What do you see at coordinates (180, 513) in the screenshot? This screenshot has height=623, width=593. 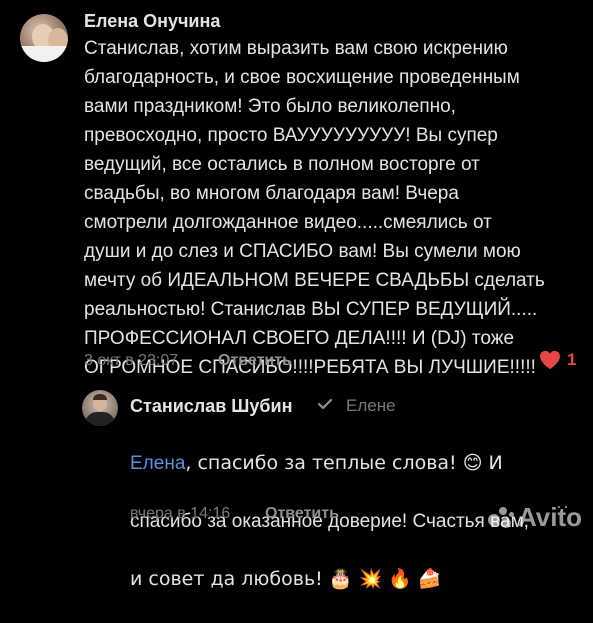 I see `reply-timestamp: вчера в 14:16` at bounding box center [180, 513].